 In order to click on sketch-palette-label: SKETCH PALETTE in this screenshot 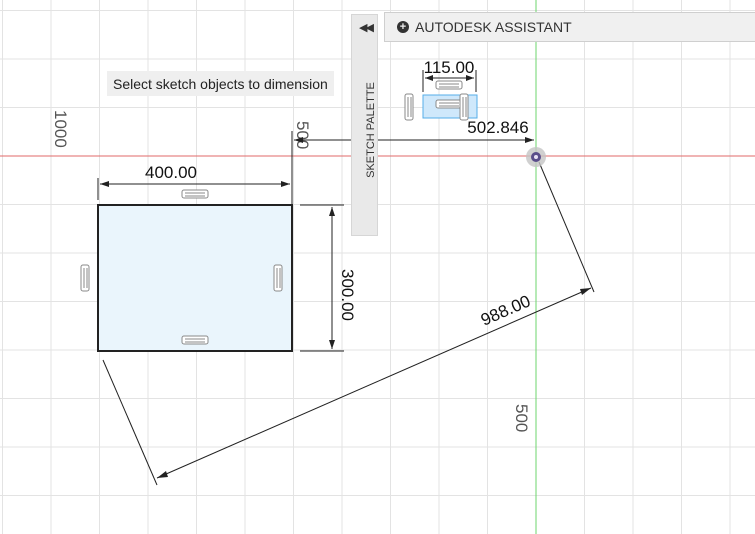, I will do `click(371, 130)`.